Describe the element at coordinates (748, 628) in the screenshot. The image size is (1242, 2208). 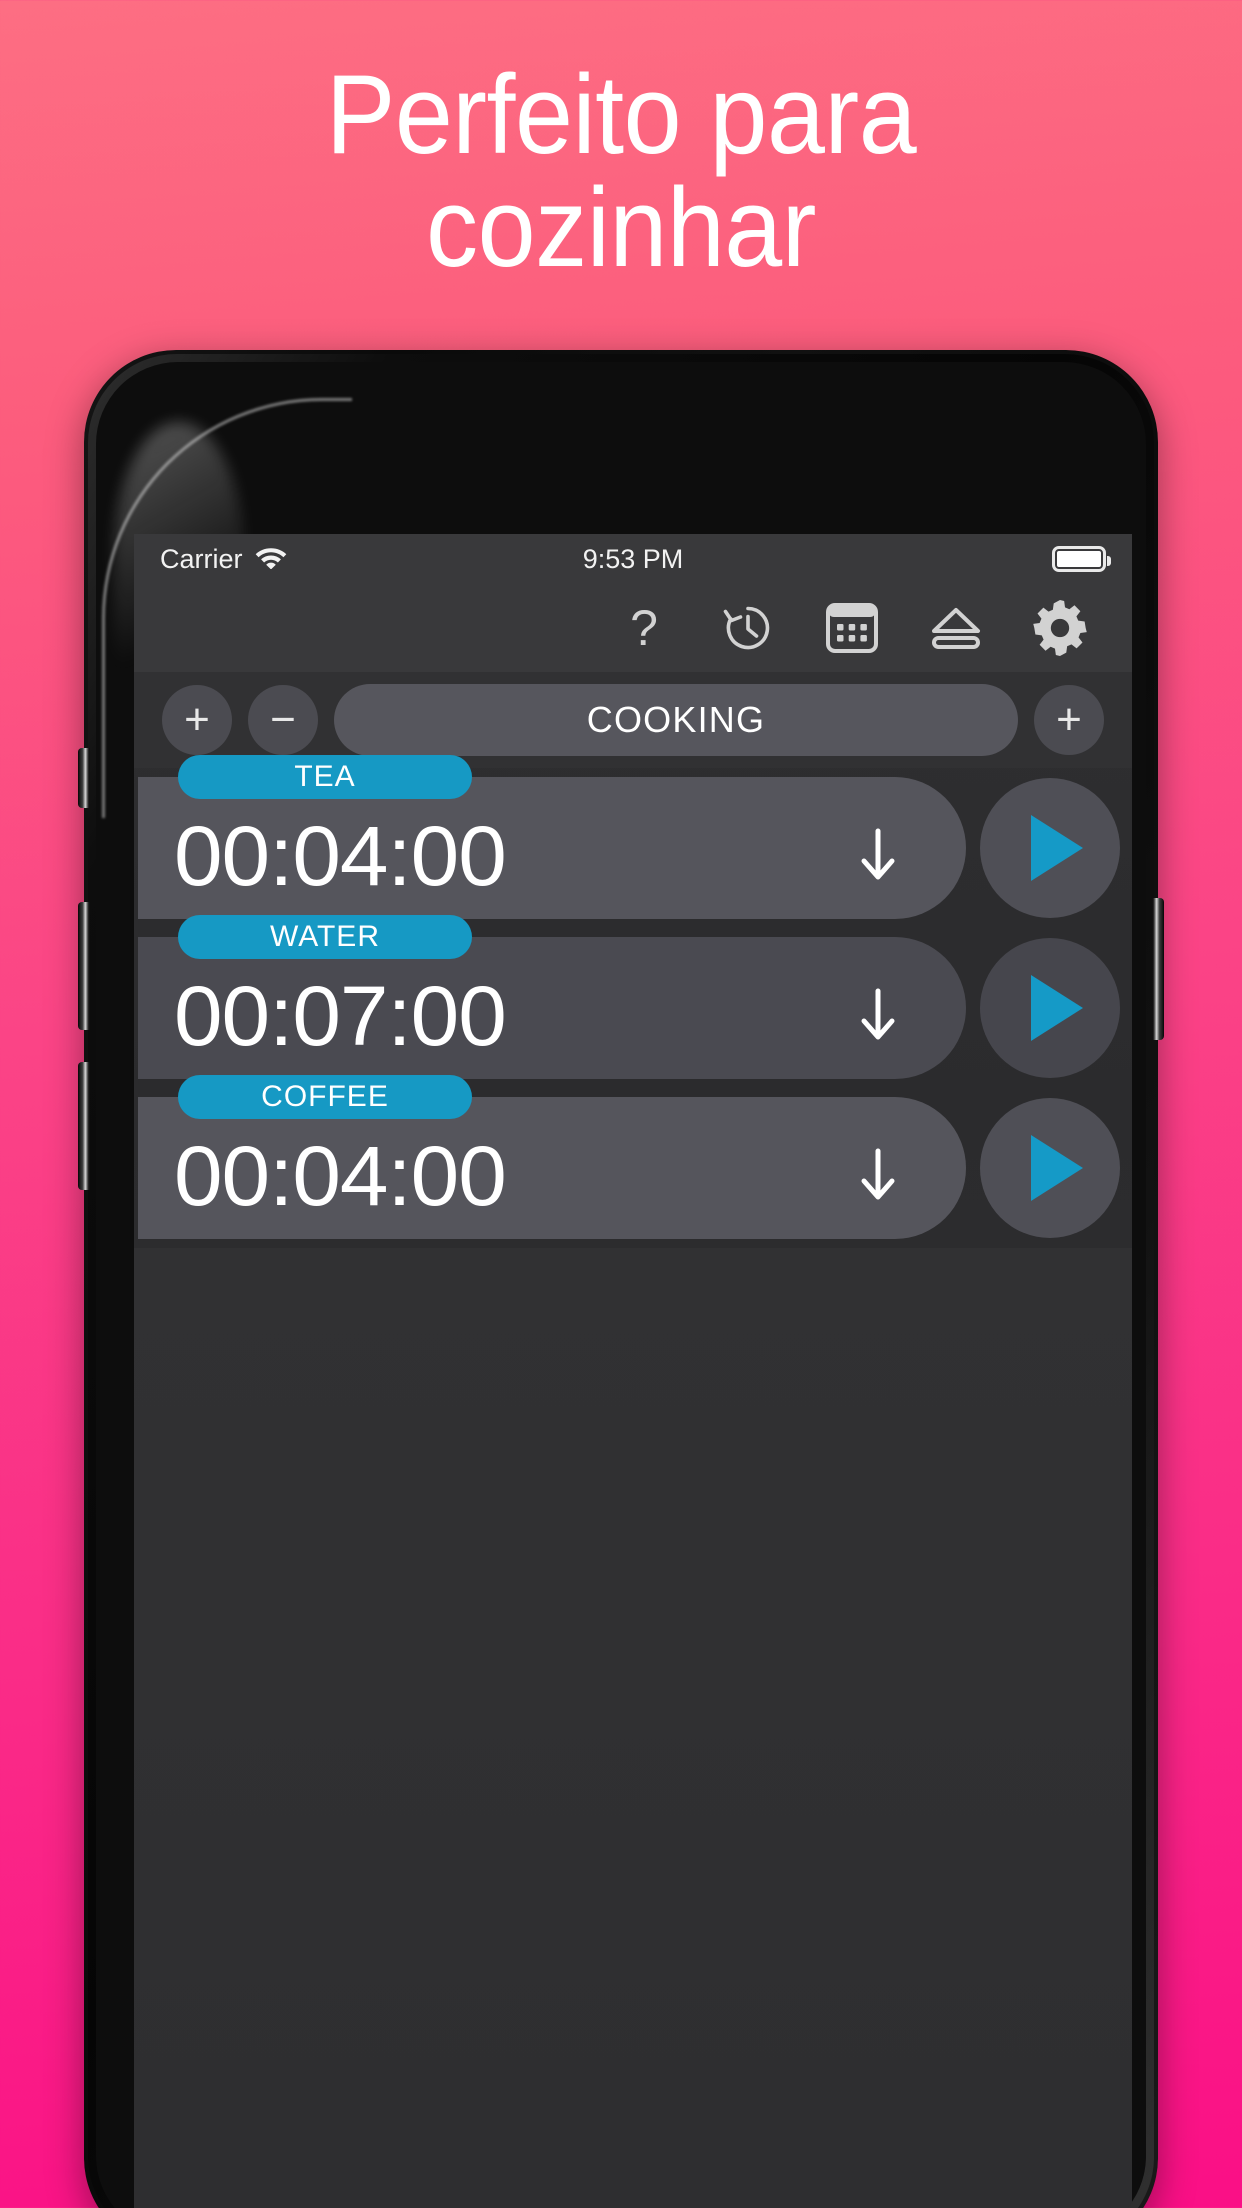
I see `history-icon` at that location.